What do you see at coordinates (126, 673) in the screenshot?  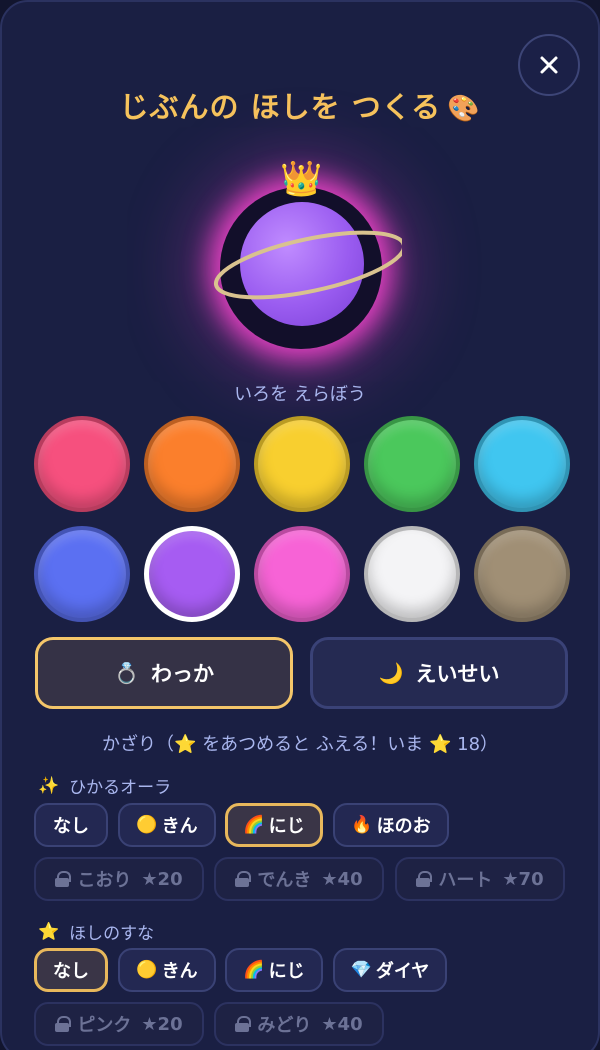 I see `ring-icon: 💍` at bounding box center [126, 673].